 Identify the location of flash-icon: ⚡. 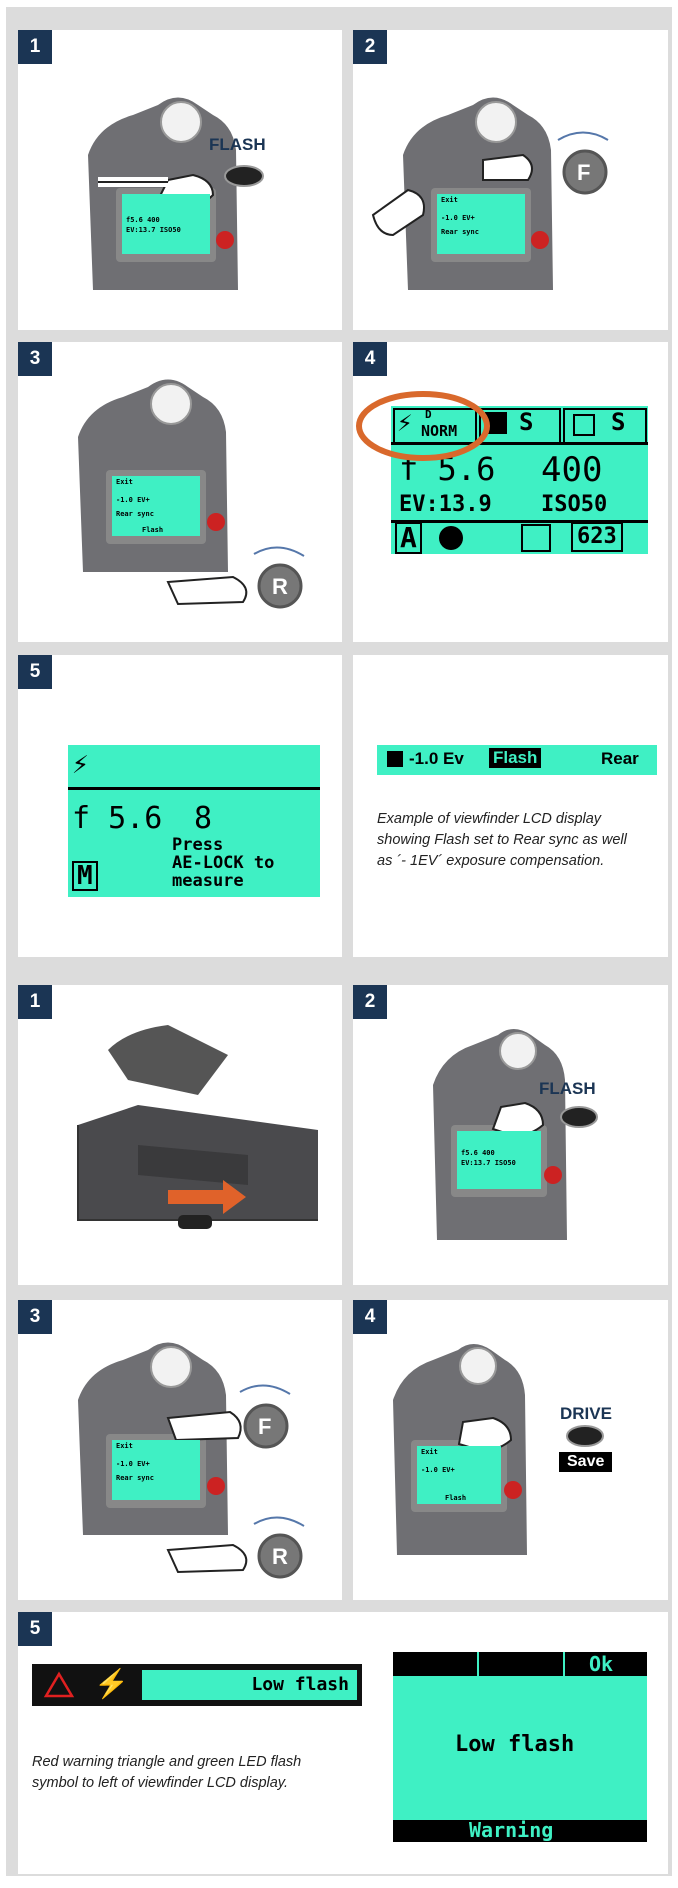
(80, 763).